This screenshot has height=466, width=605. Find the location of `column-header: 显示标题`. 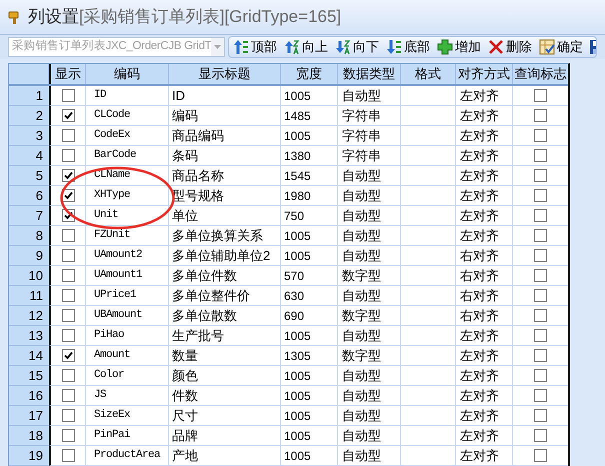

column-header: 显示标题 is located at coordinates (225, 74).